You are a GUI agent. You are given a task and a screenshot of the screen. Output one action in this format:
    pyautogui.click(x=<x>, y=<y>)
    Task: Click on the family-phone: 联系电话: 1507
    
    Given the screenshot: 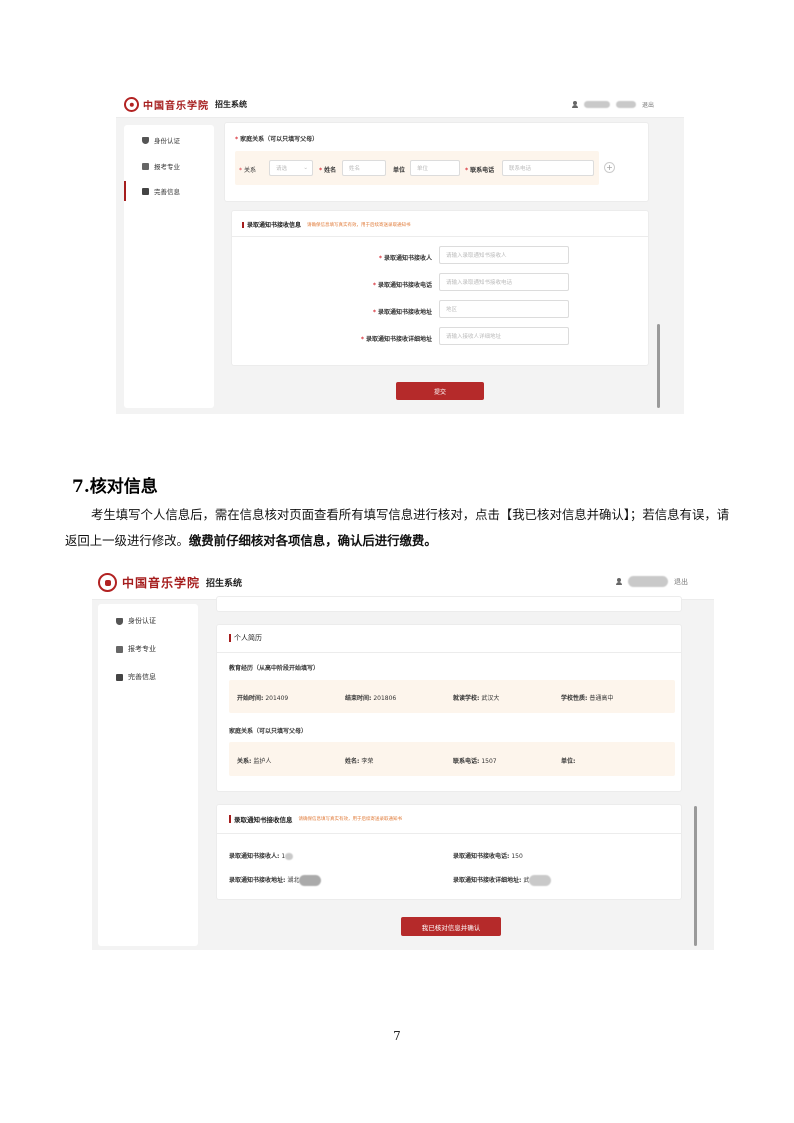 What is the action you would take?
    pyautogui.click(x=475, y=761)
    